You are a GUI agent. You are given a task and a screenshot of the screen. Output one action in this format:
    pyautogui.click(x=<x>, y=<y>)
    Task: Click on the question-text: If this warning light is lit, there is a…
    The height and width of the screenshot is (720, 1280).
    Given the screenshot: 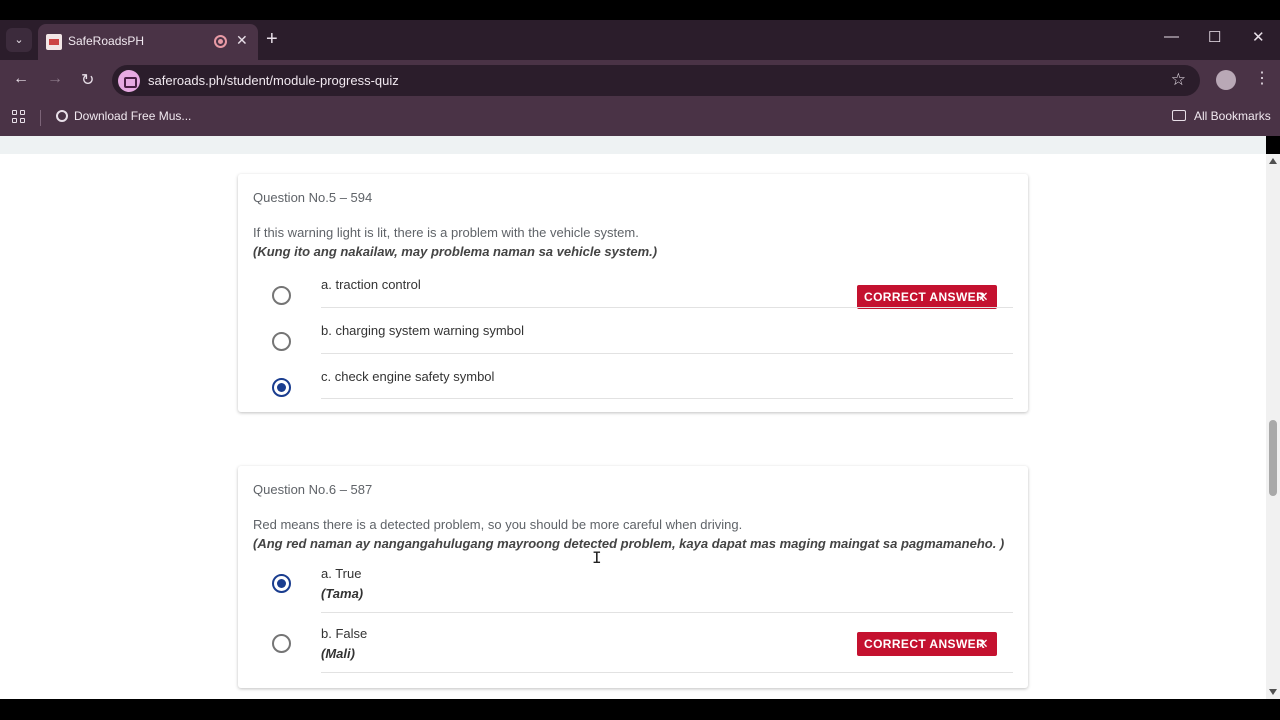 What is the action you would take?
    pyautogui.click(x=446, y=232)
    